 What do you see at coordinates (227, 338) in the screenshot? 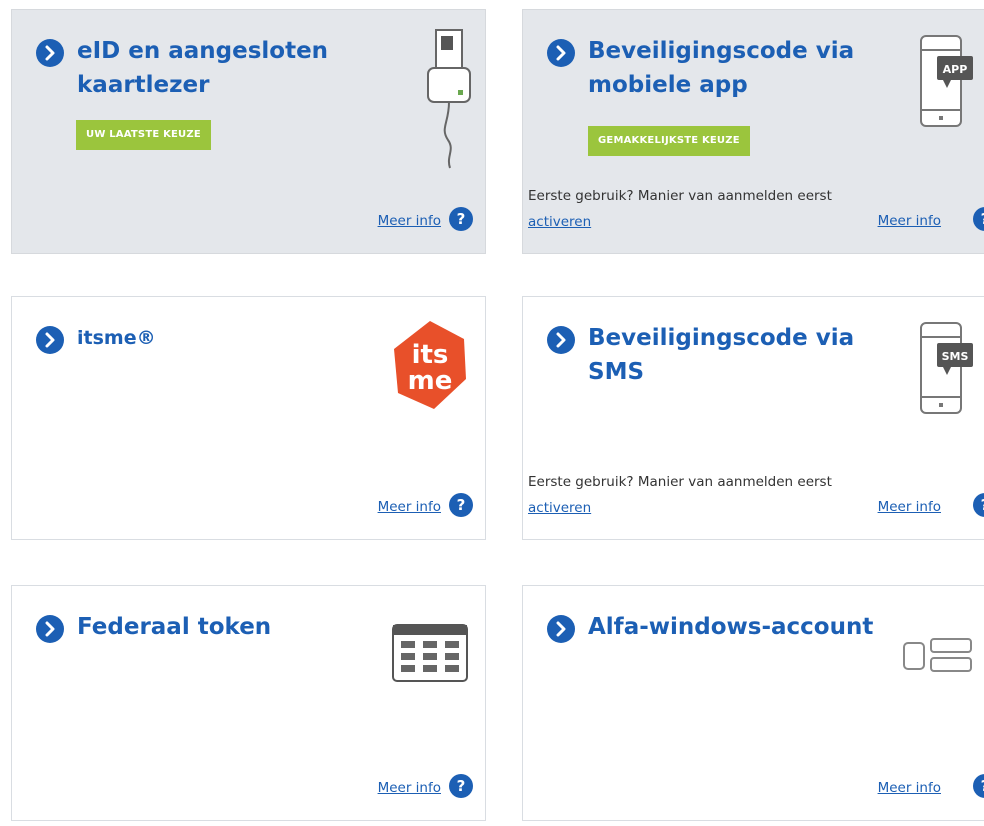
I see `option-title: itsme®` at bounding box center [227, 338].